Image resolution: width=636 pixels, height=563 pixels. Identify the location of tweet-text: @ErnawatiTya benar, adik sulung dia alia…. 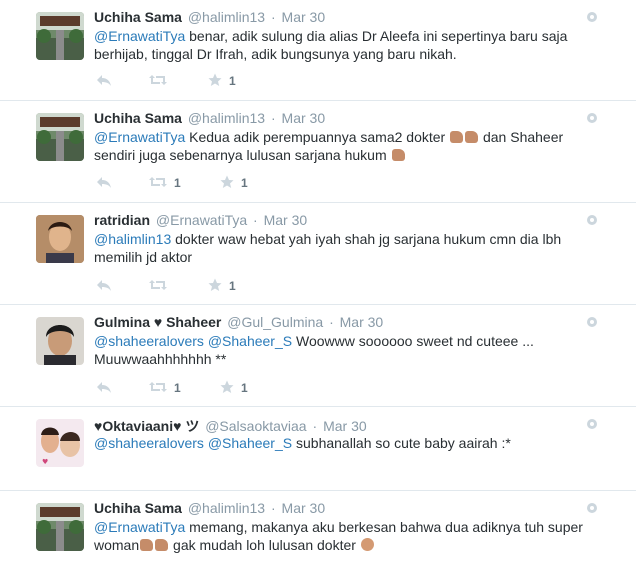
(344, 45).